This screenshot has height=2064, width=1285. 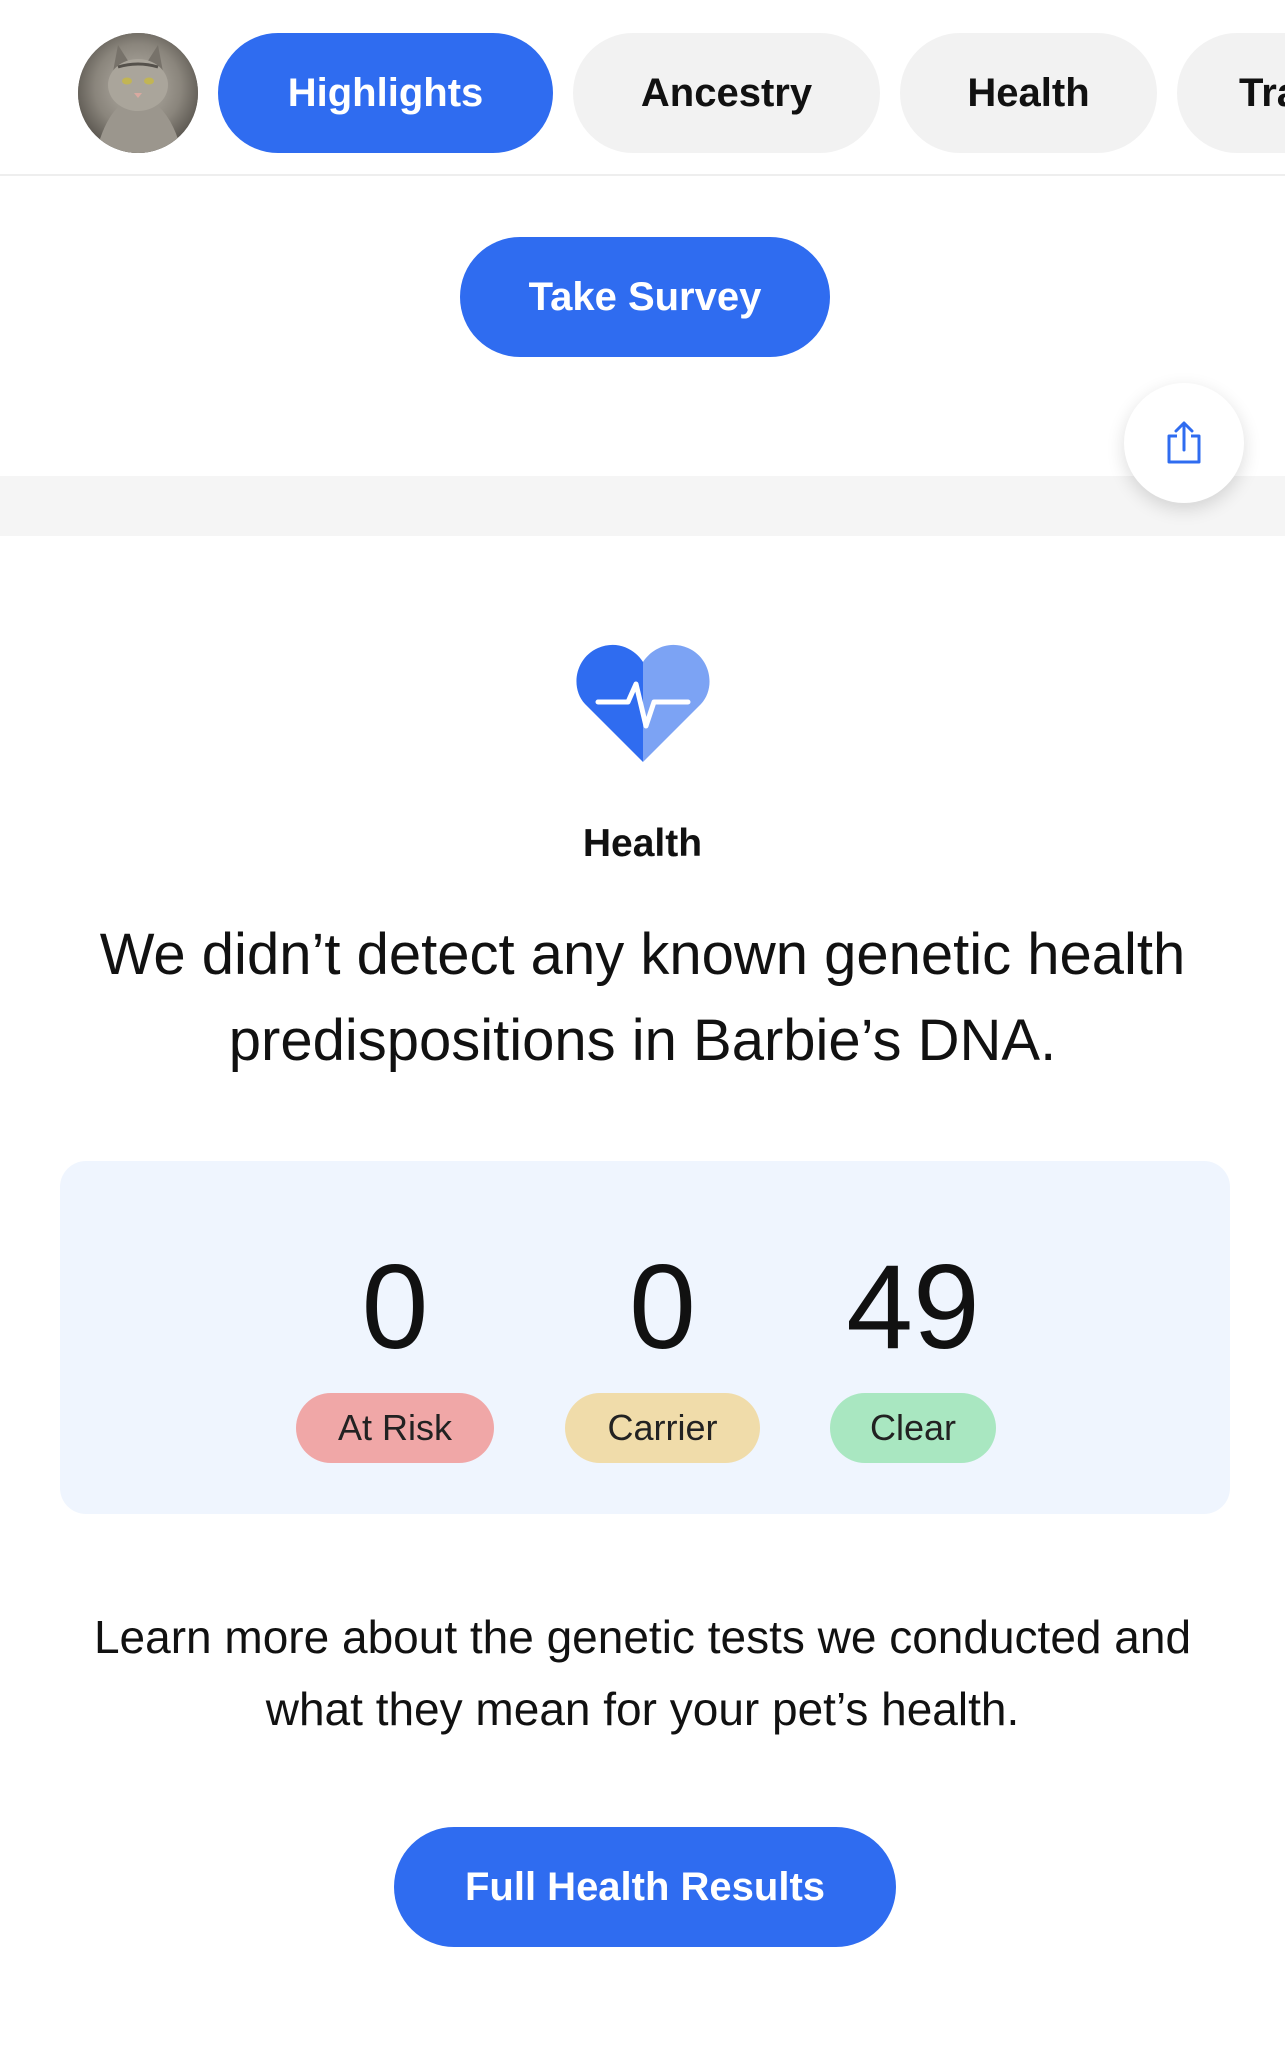 I want to click on heart-pulse-icon, so click(x=643, y=703).